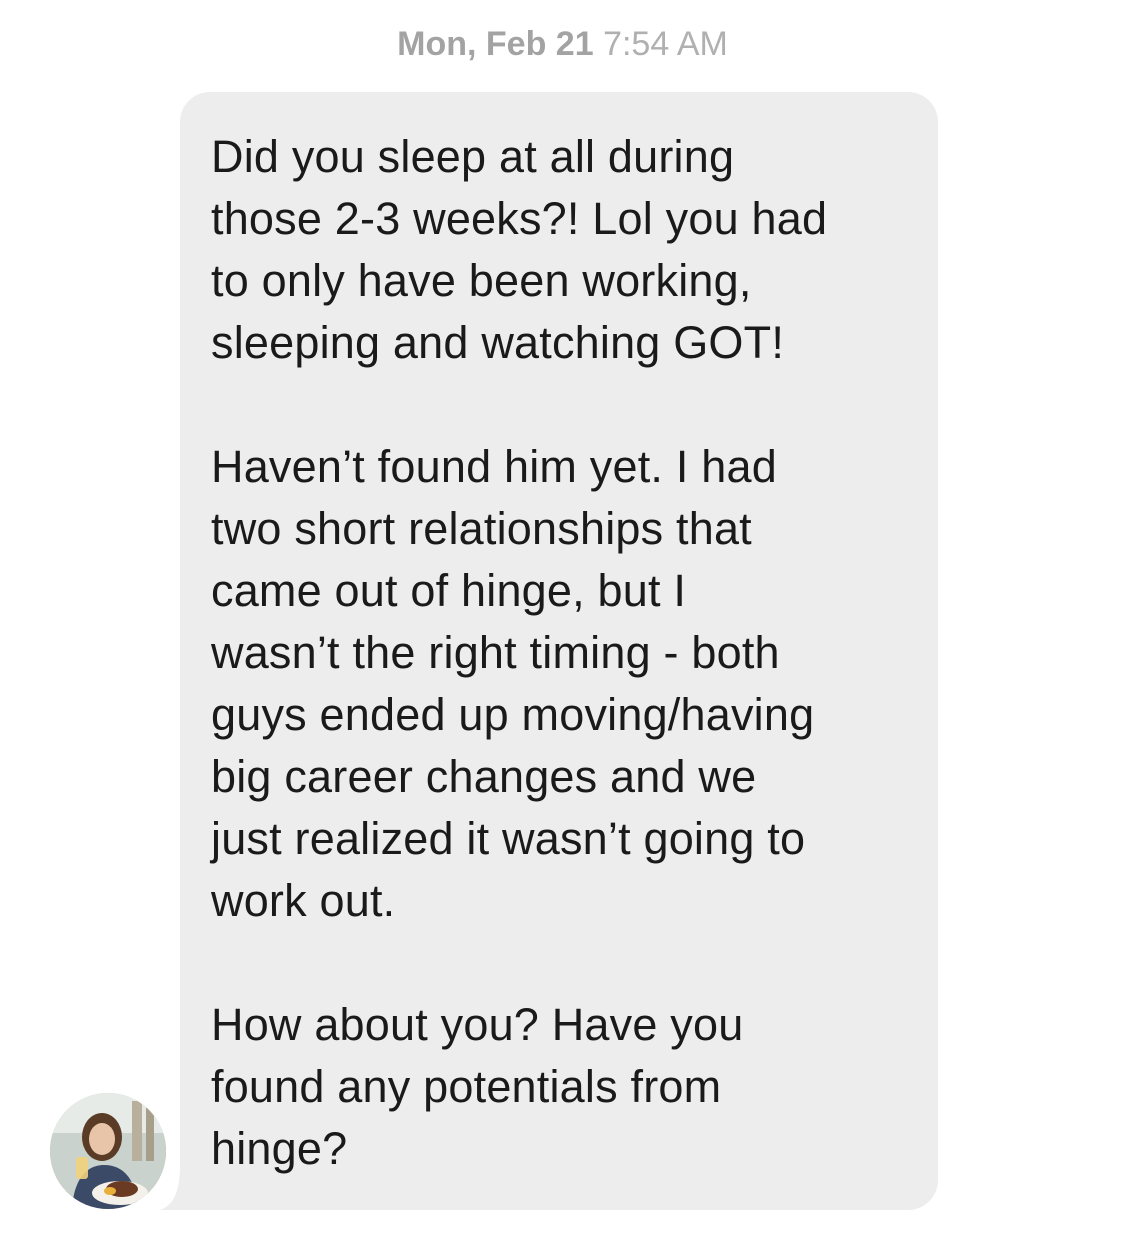 The image size is (1125, 1236). I want to click on message-line: hinge?, so click(279, 1148).